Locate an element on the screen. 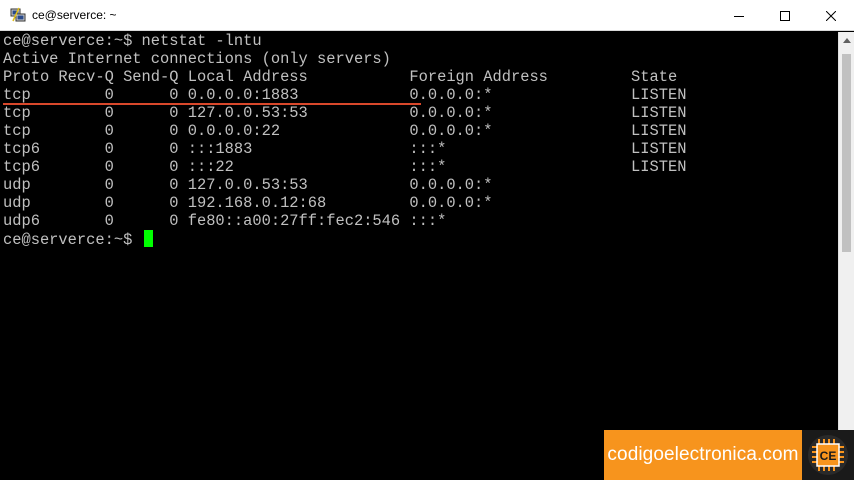  scroll-up-button is located at coordinates (846, 40).